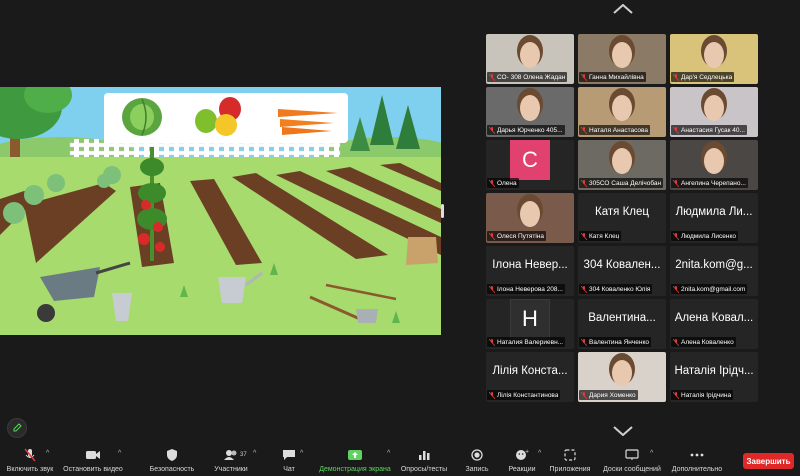 The image size is (800, 476). I want to click on participant-tile: 2nita.kom@g... 2nita.kom@gmail.com, so click(714, 271).